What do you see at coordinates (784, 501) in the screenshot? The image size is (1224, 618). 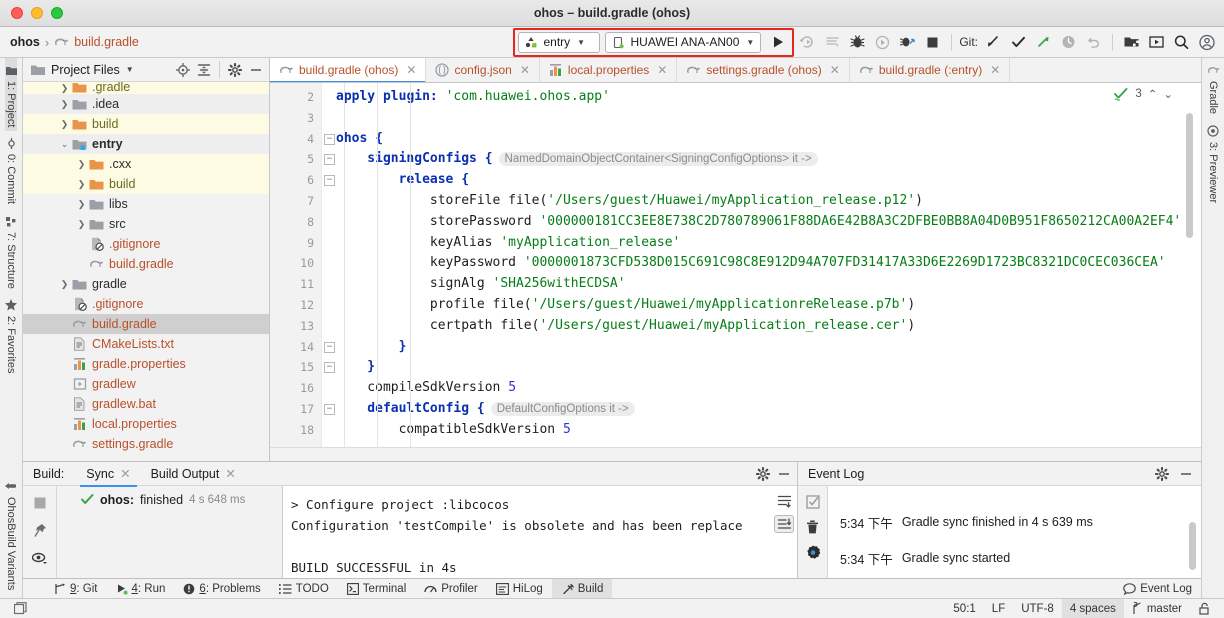 I see `soft-wrap-icon` at bounding box center [784, 501].